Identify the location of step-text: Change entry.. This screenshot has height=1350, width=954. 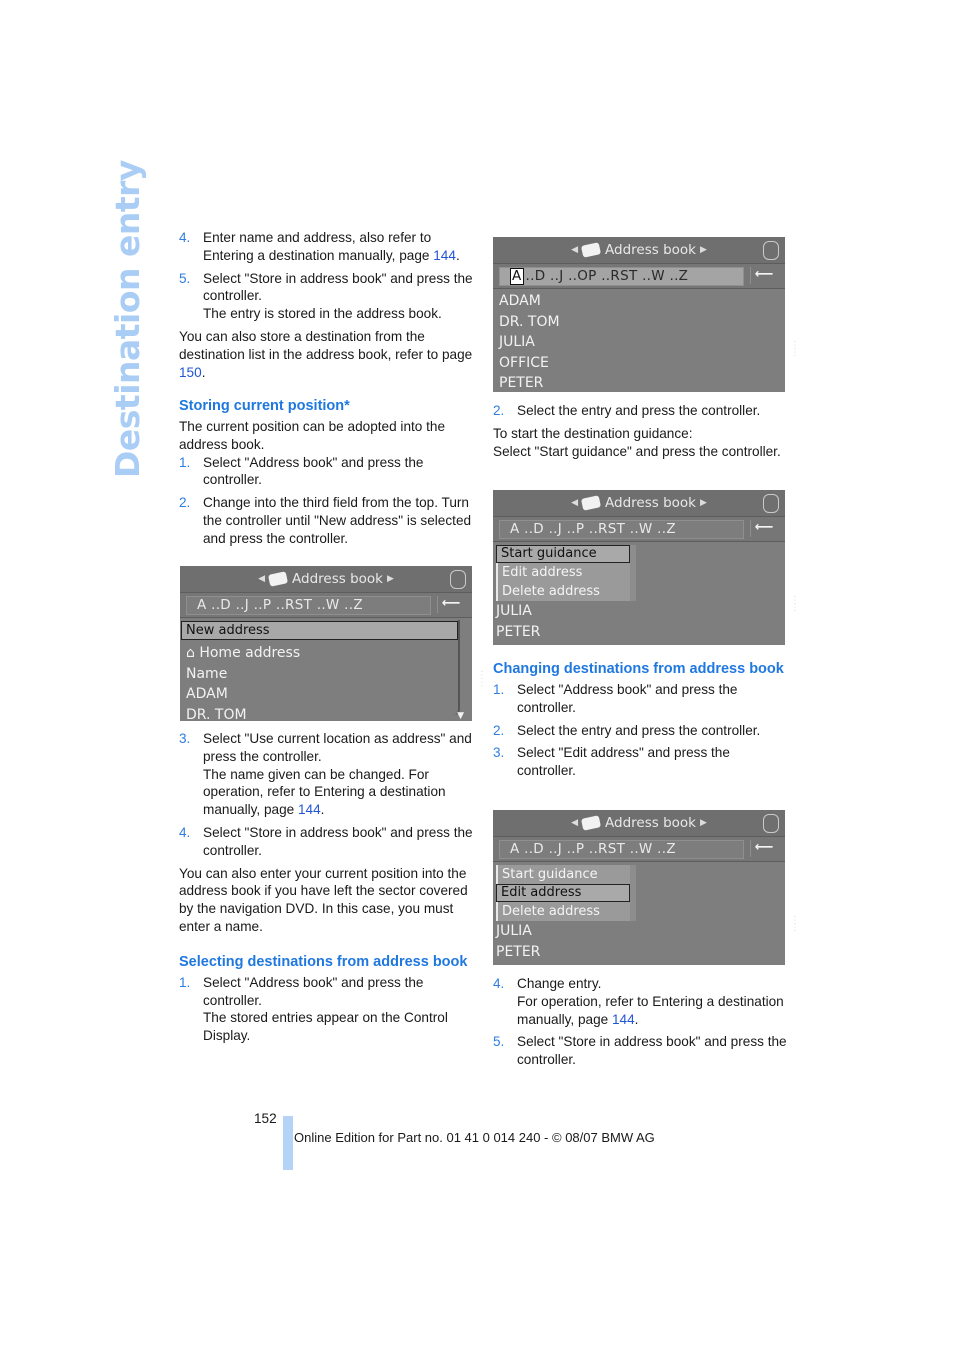
(559, 983).